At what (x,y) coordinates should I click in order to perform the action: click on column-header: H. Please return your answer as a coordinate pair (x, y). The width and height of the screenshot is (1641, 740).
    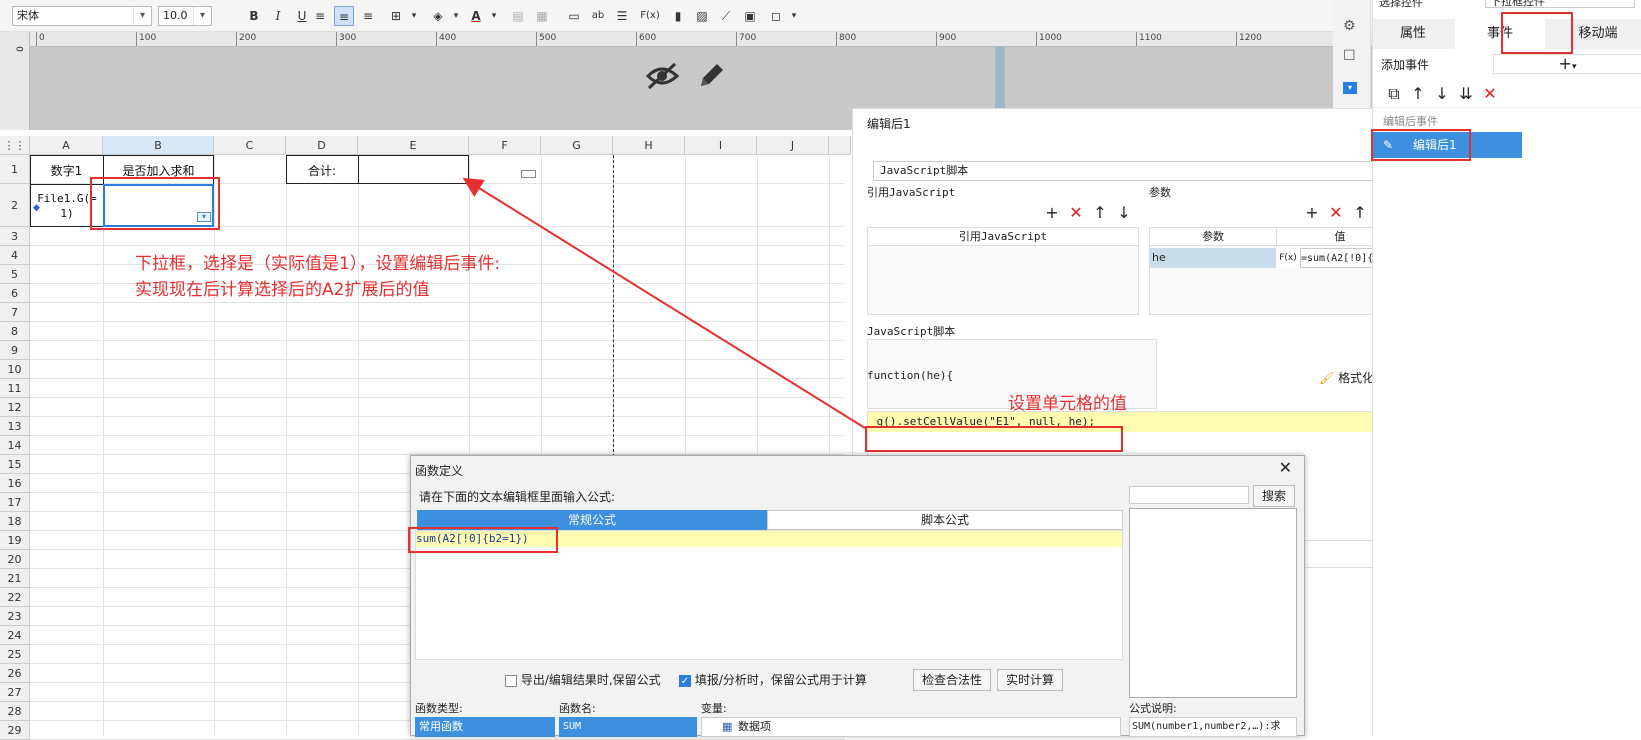
    Looking at the image, I should click on (649, 145).